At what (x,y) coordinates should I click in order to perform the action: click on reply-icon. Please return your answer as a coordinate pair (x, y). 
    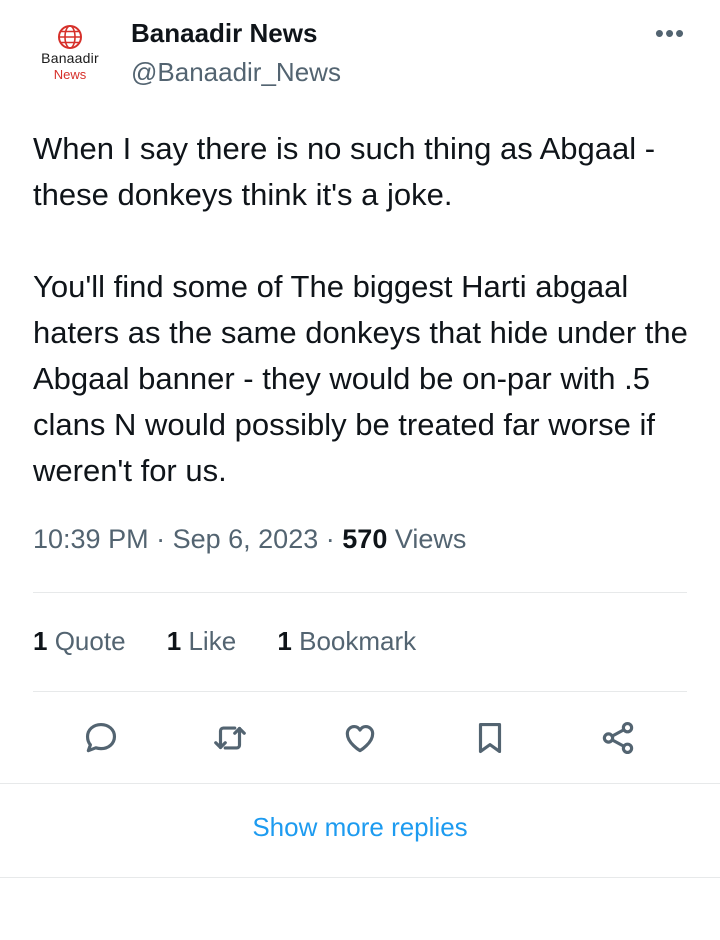
    Looking at the image, I should click on (101, 737).